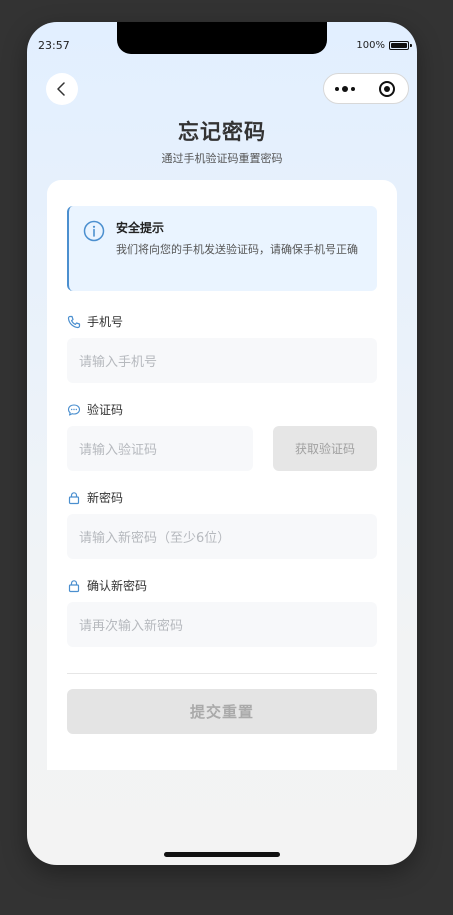 Image resolution: width=453 pixels, height=915 pixels. Describe the element at coordinates (140, 228) in the screenshot. I see `notice-title: 安全提示` at that location.